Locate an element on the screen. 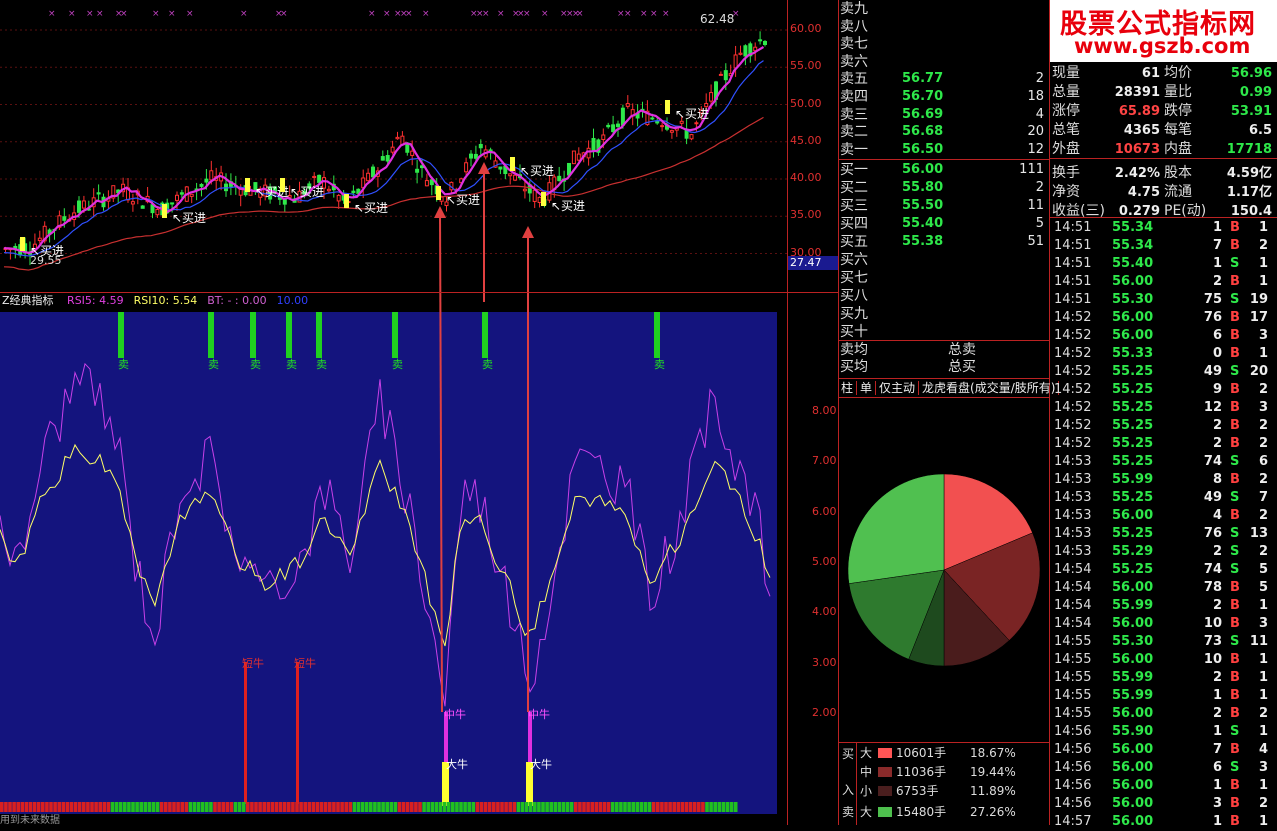 Image resolution: width=1277 pixels, height=831 pixels. tick-time: 14:54 is located at coordinates (1073, 587).